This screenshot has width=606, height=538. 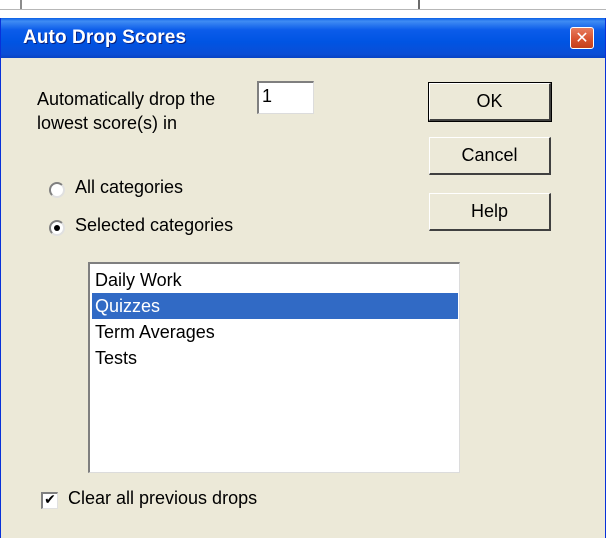 I want to click on list-item: Term Averages, so click(x=275, y=332).